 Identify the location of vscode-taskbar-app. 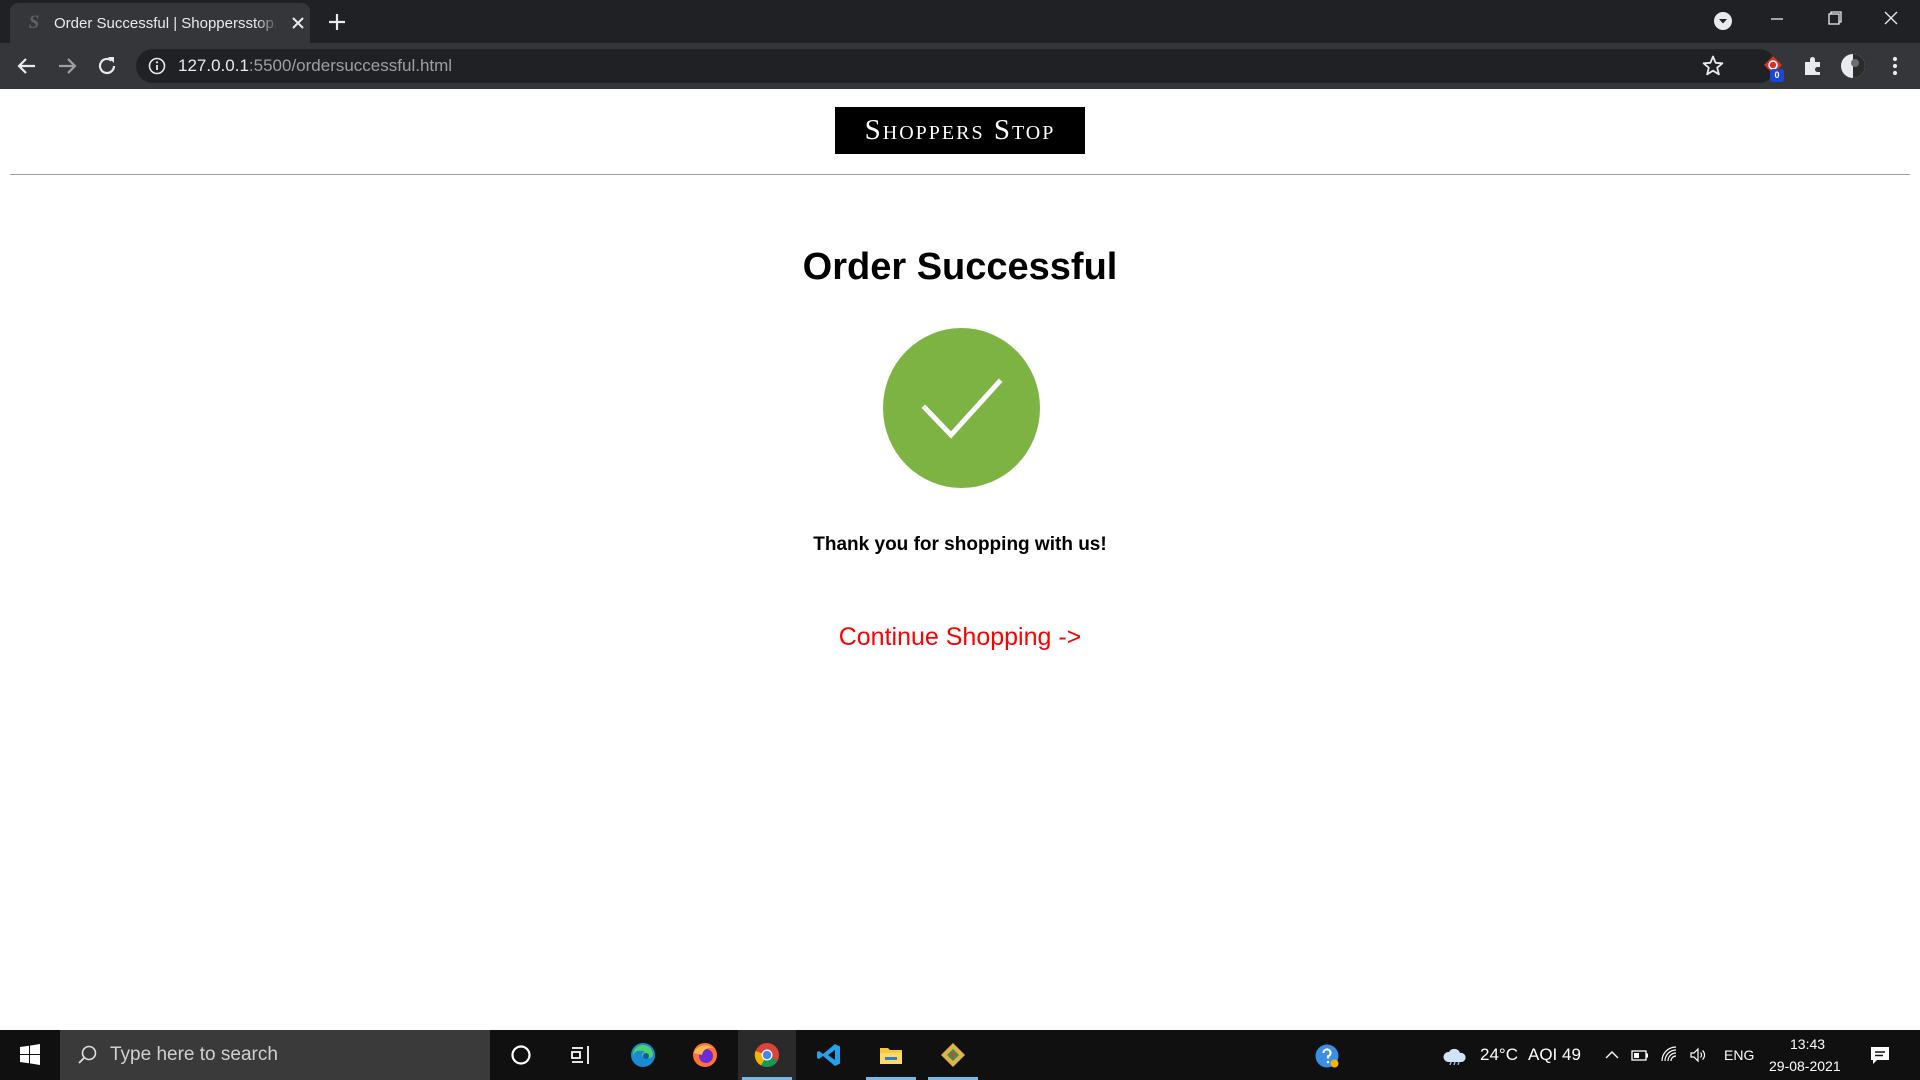
(829, 1055).